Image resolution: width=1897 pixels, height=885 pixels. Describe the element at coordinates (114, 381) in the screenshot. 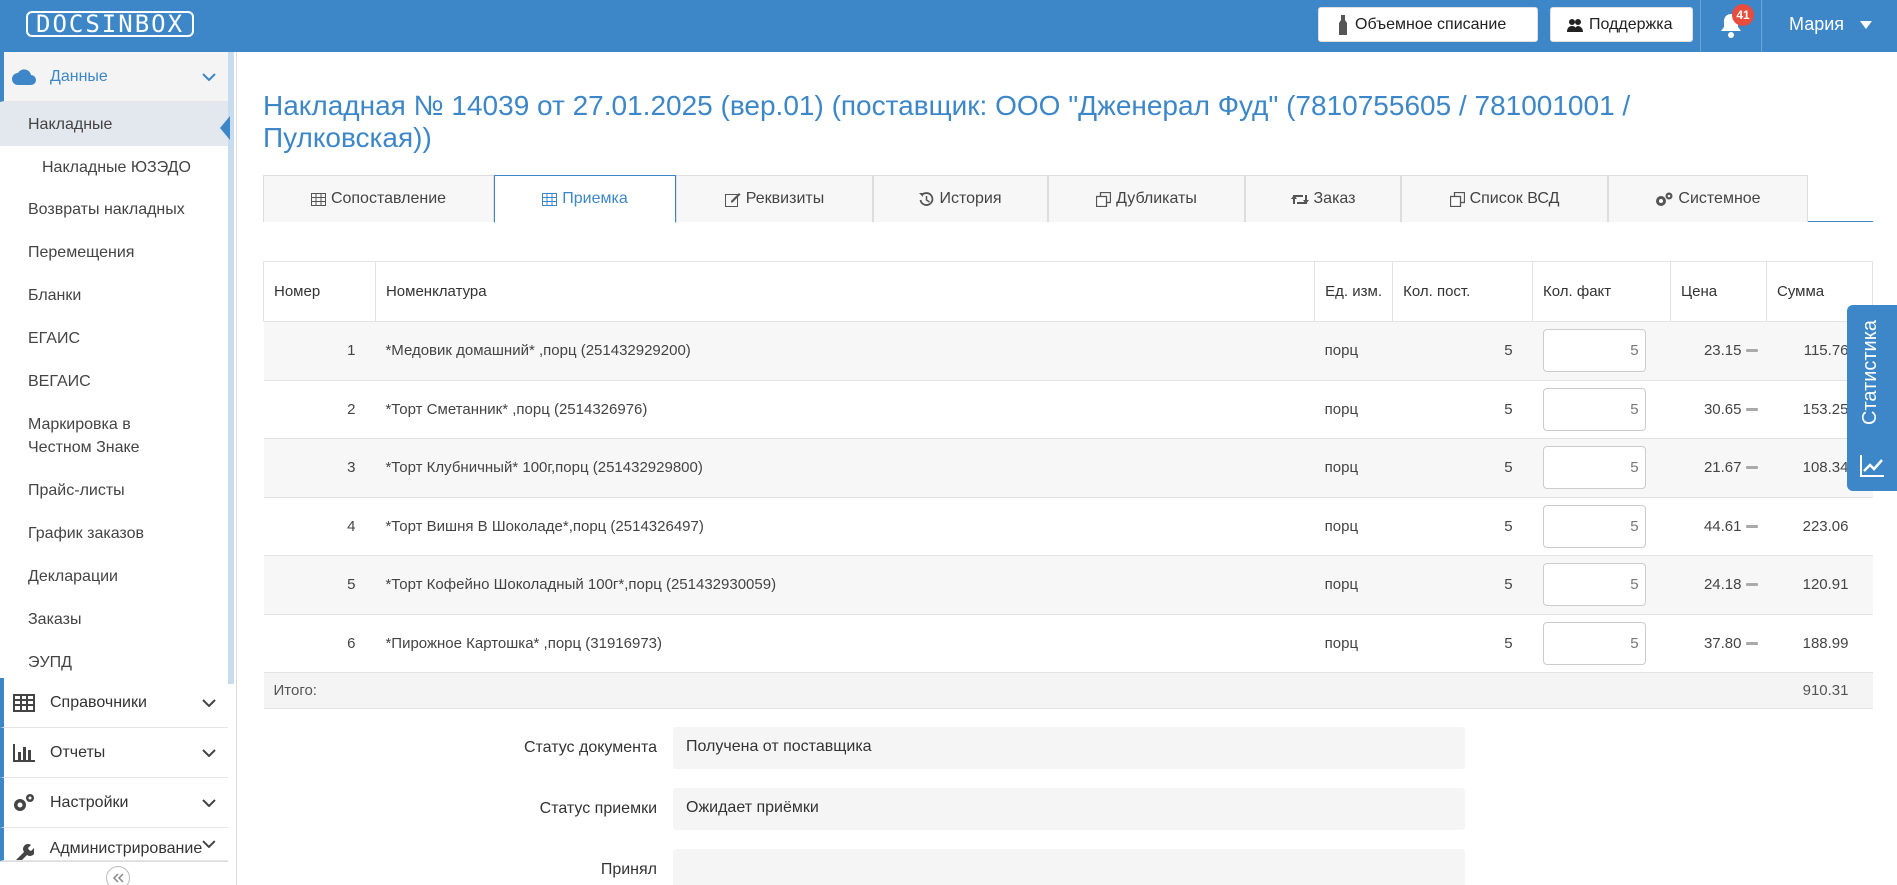

I see `sidebar-item-vegais: ВЕГАИС` at that location.